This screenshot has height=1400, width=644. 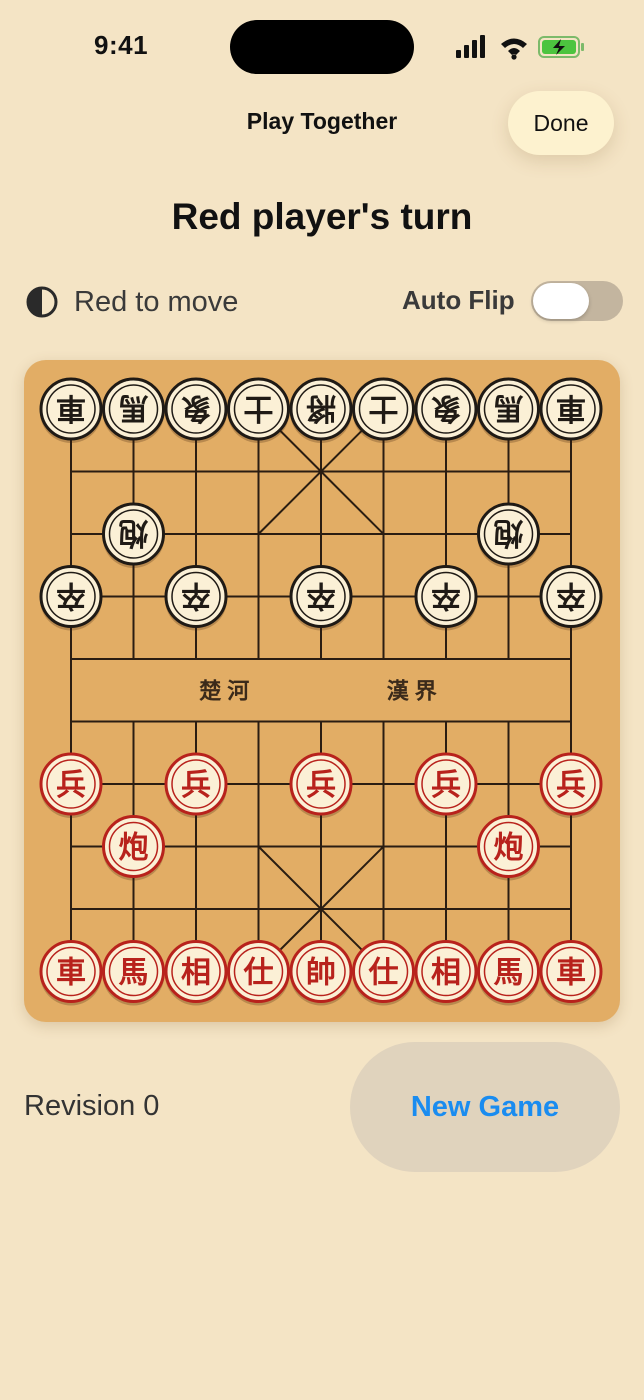 I want to click on dynamic-island, so click(x=322, y=47).